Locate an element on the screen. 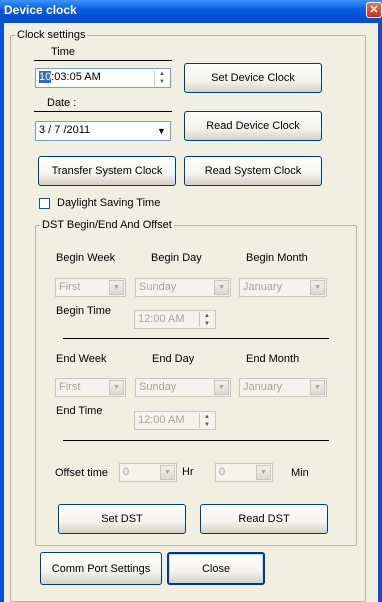  date-value: 3 / 7 /2011 is located at coordinates (65, 130).